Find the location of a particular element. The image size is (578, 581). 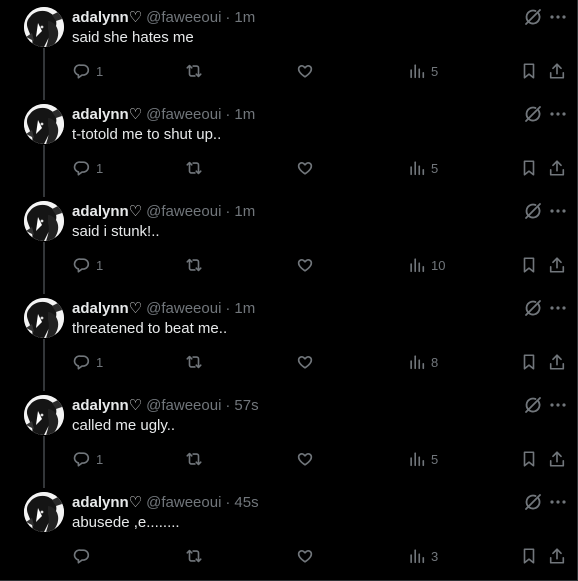

timestamp: 57s is located at coordinates (246, 405).